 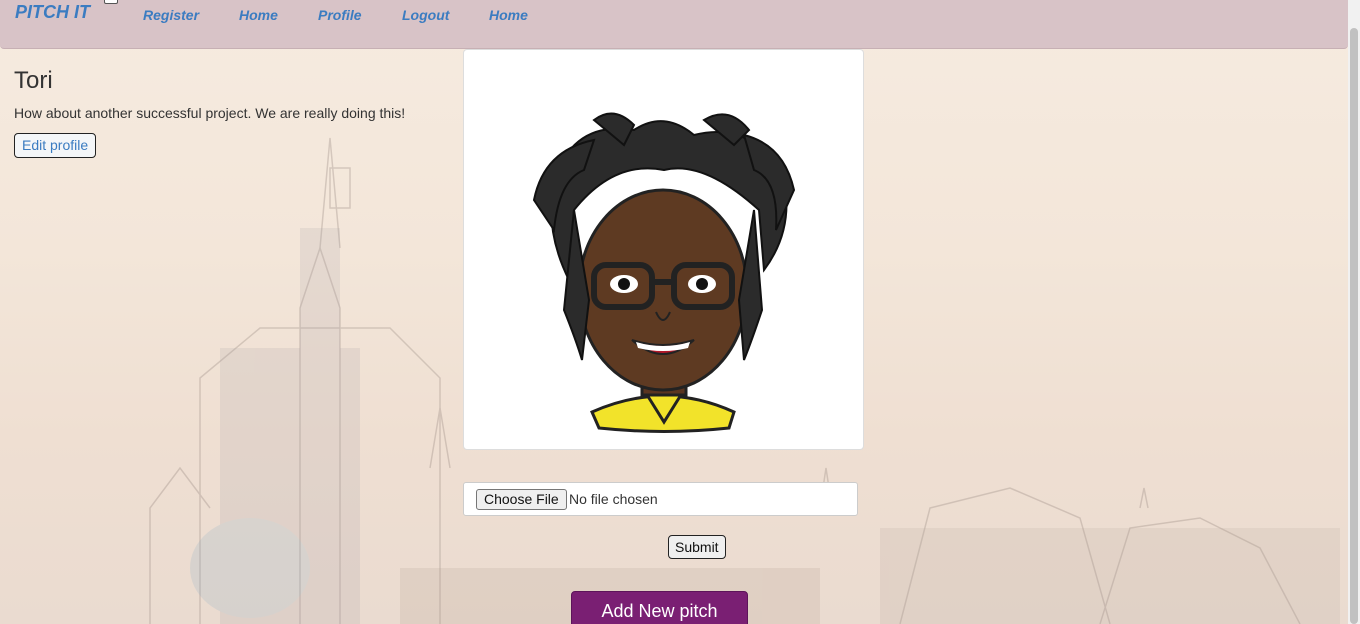 I want to click on choose-file-button: Choose File, so click(x=521, y=499).